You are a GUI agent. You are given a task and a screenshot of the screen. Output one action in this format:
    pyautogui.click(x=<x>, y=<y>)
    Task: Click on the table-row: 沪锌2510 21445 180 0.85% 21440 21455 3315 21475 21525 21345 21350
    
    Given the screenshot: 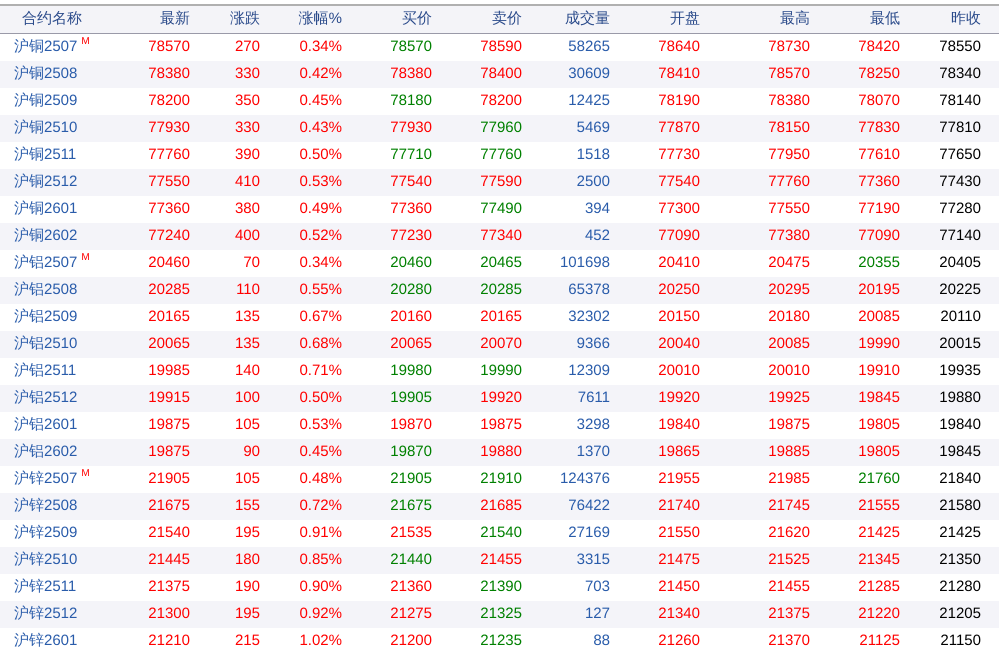 What is the action you would take?
    pyautogui.click(x=499, y=560)
    